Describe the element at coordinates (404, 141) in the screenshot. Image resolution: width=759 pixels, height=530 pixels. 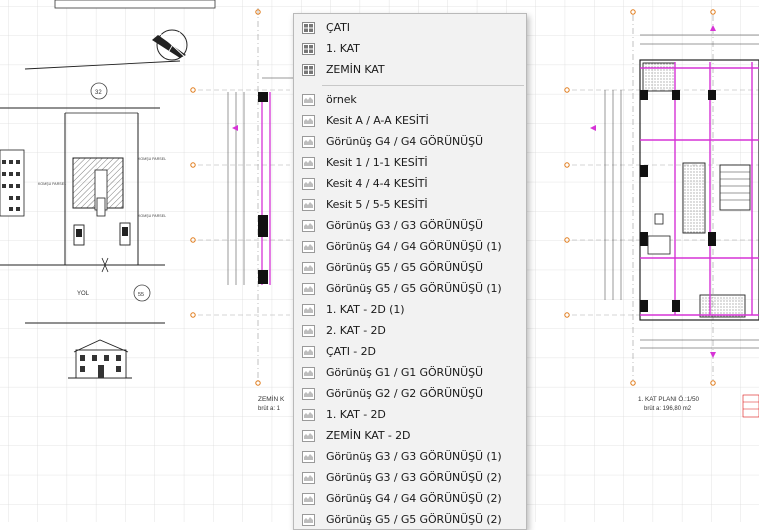
I see `menu-item-label: Görünüş G4 / G4 GÖRÜNÜŞÜ` at that location.